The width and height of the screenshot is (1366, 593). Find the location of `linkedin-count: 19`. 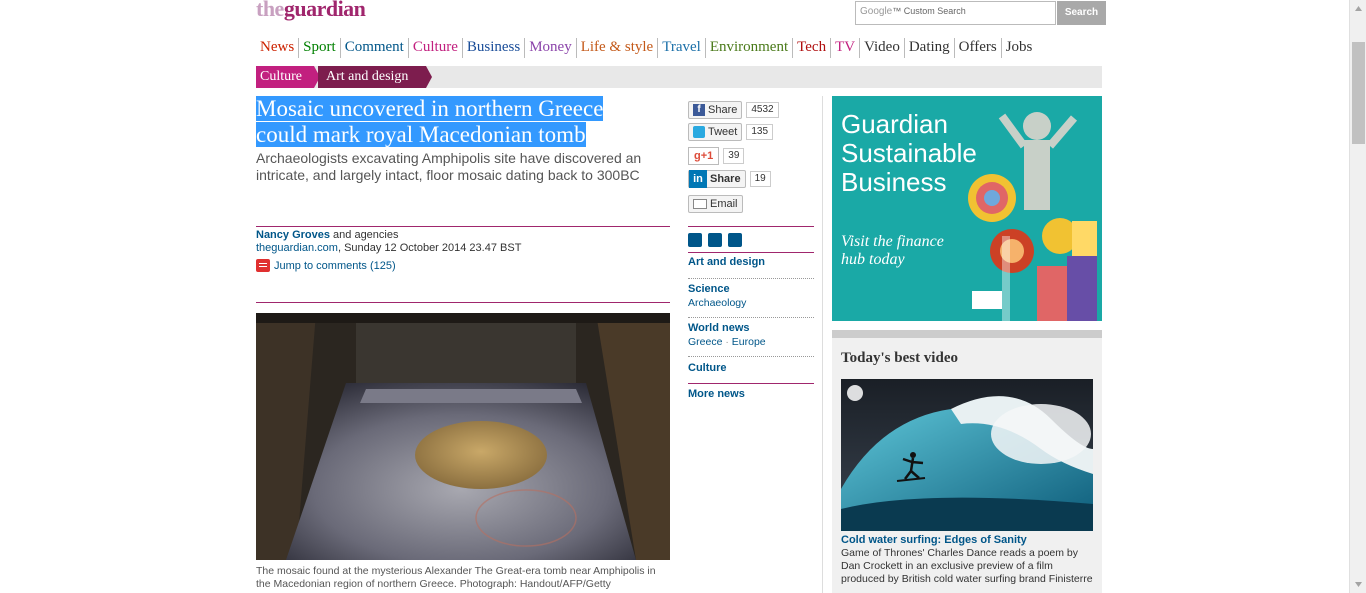

linkedin-count: 19 is located at coordinates (760, 179).